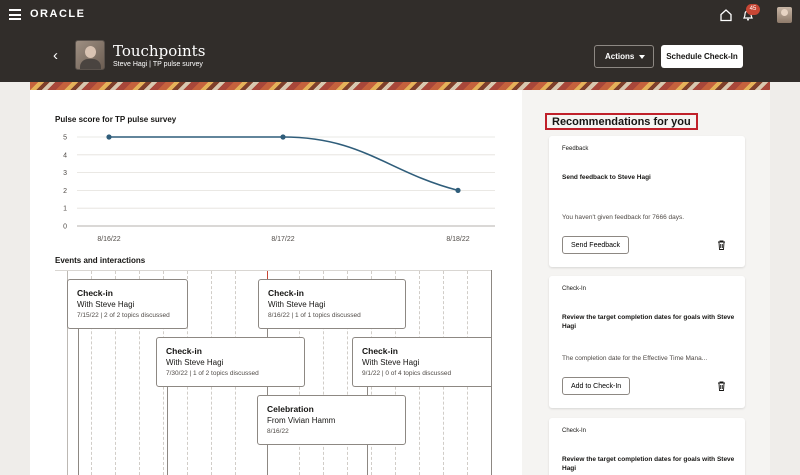 The height and width of the screenshot is (475, 800). Describe the element at coordinates (301, 420) in the screenshot. I see `event-with: From Vivian Hamm` at that location.